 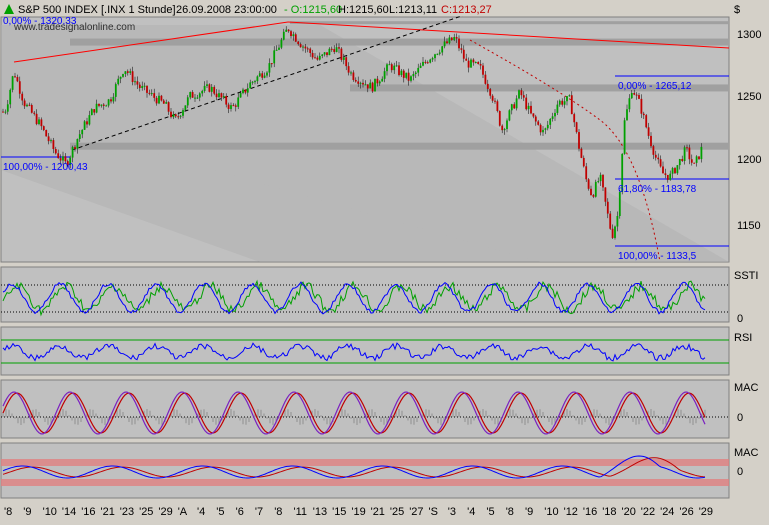 I want to click on price-tick-1150: 1150, so click(x=749, y=226).